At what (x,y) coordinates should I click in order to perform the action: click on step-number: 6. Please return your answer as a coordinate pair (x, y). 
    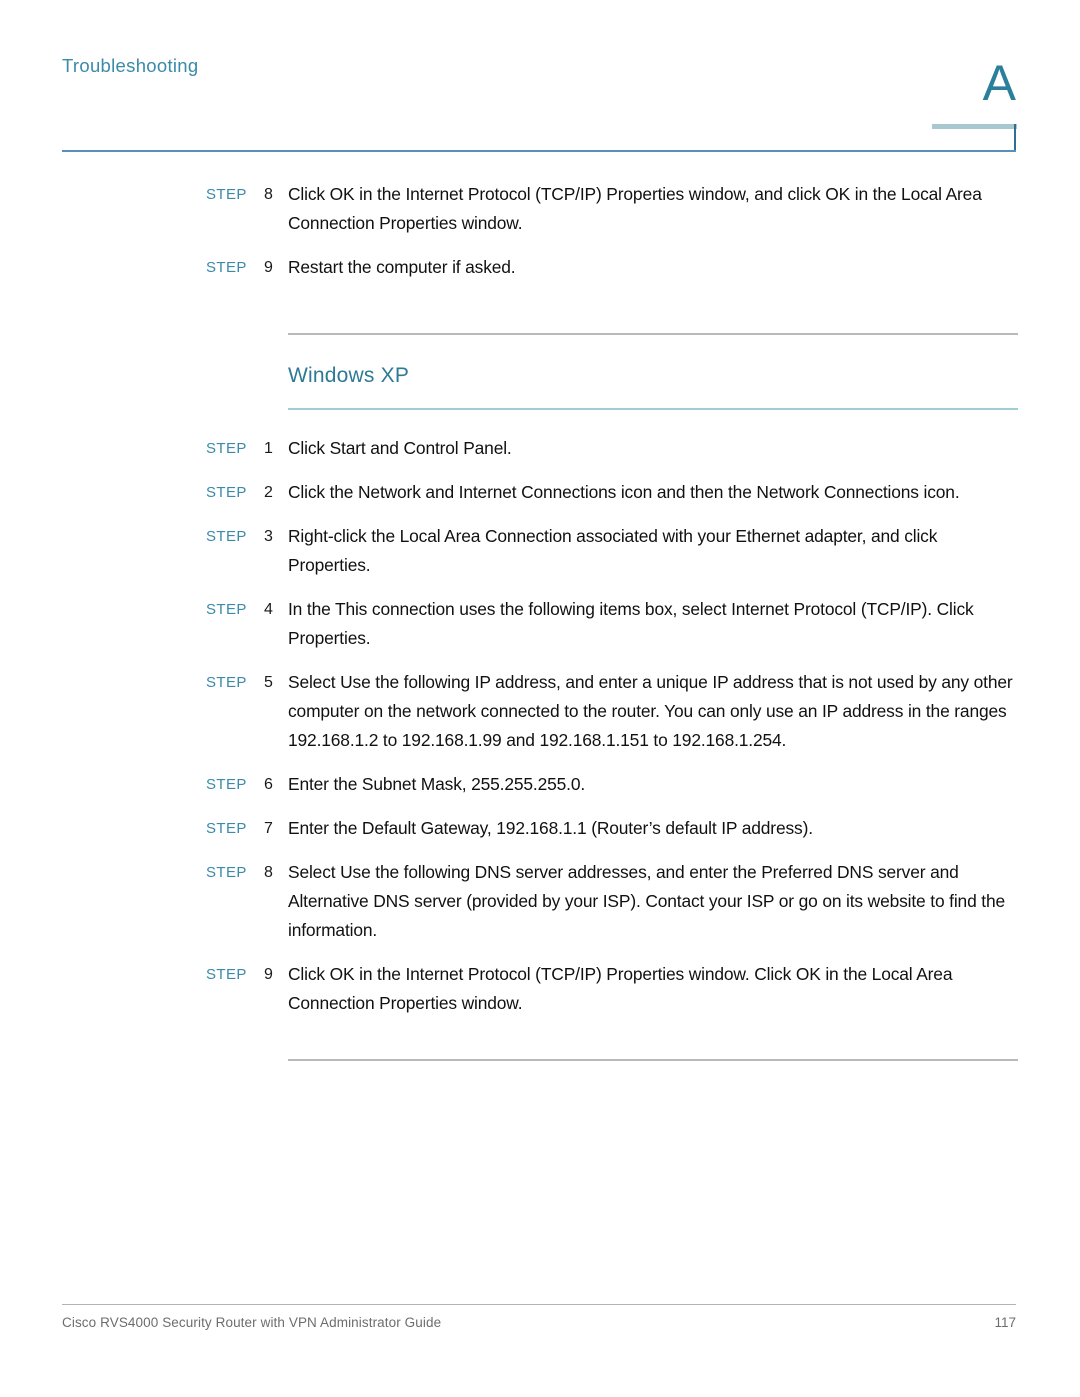
    Looking at the image, I should click on (268, 784).